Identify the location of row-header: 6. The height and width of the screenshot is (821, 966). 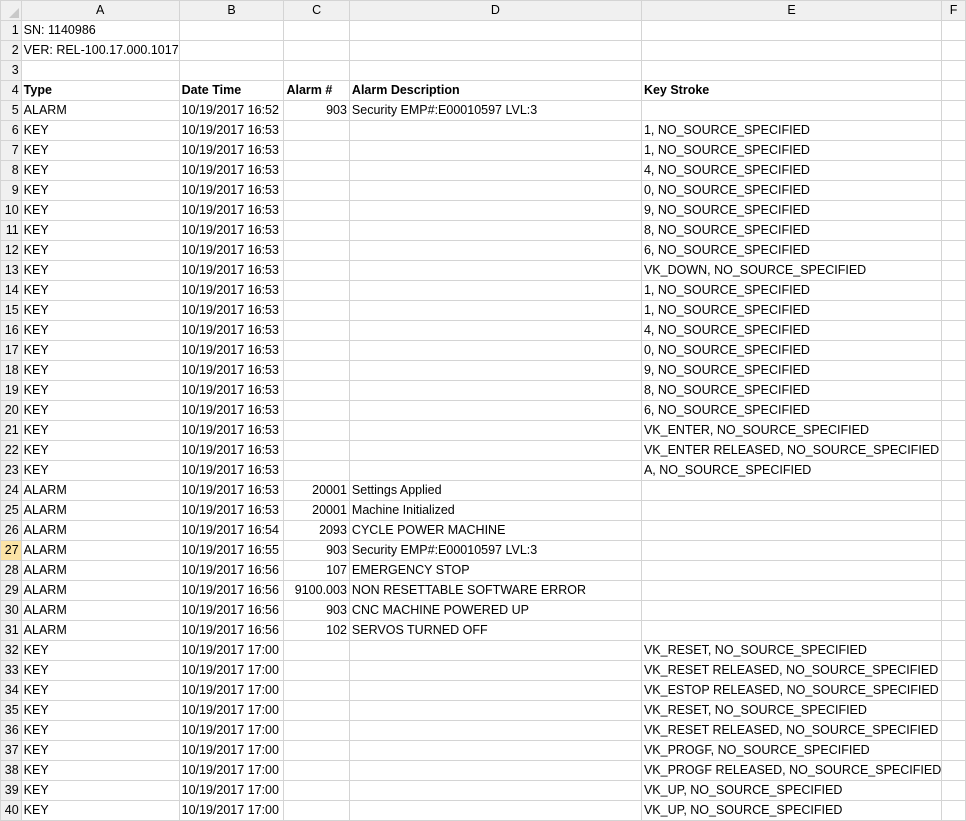
(11, 130).